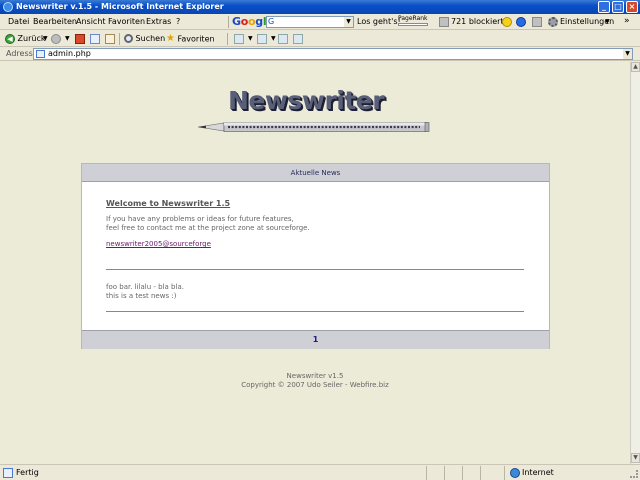 This screenshot has width=640, height=480. Describe the element at coordinates (168, 203) in the screenshot. I see `news-title: Welcome to Newswriter 1.5` at that location.